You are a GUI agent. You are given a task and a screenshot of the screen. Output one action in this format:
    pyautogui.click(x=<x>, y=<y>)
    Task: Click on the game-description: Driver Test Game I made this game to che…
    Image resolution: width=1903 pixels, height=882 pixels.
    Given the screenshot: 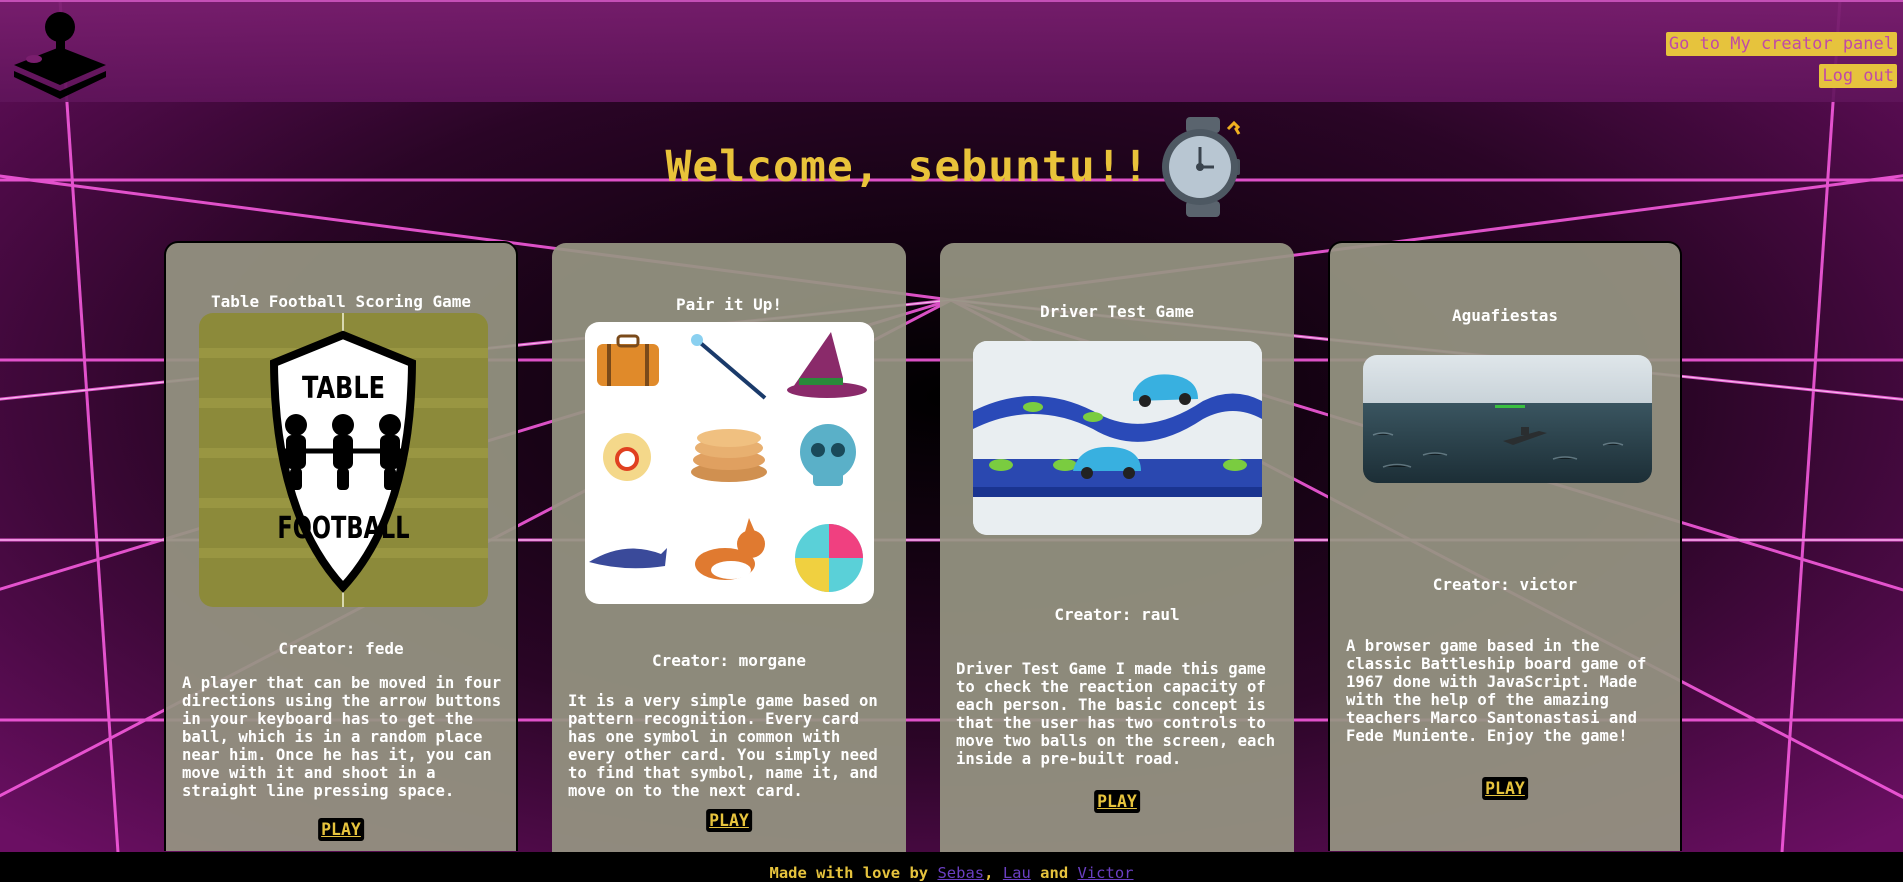 What is the action you would take?
    pyautogui.click(x=1116, y=714)
    